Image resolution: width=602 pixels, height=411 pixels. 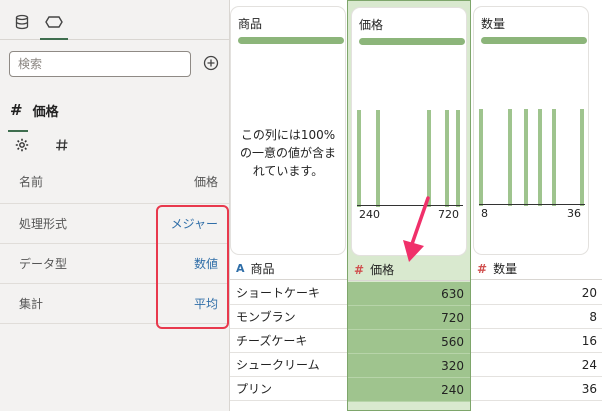 I want to click on table-cell: 320, so click(x=409, y=366).